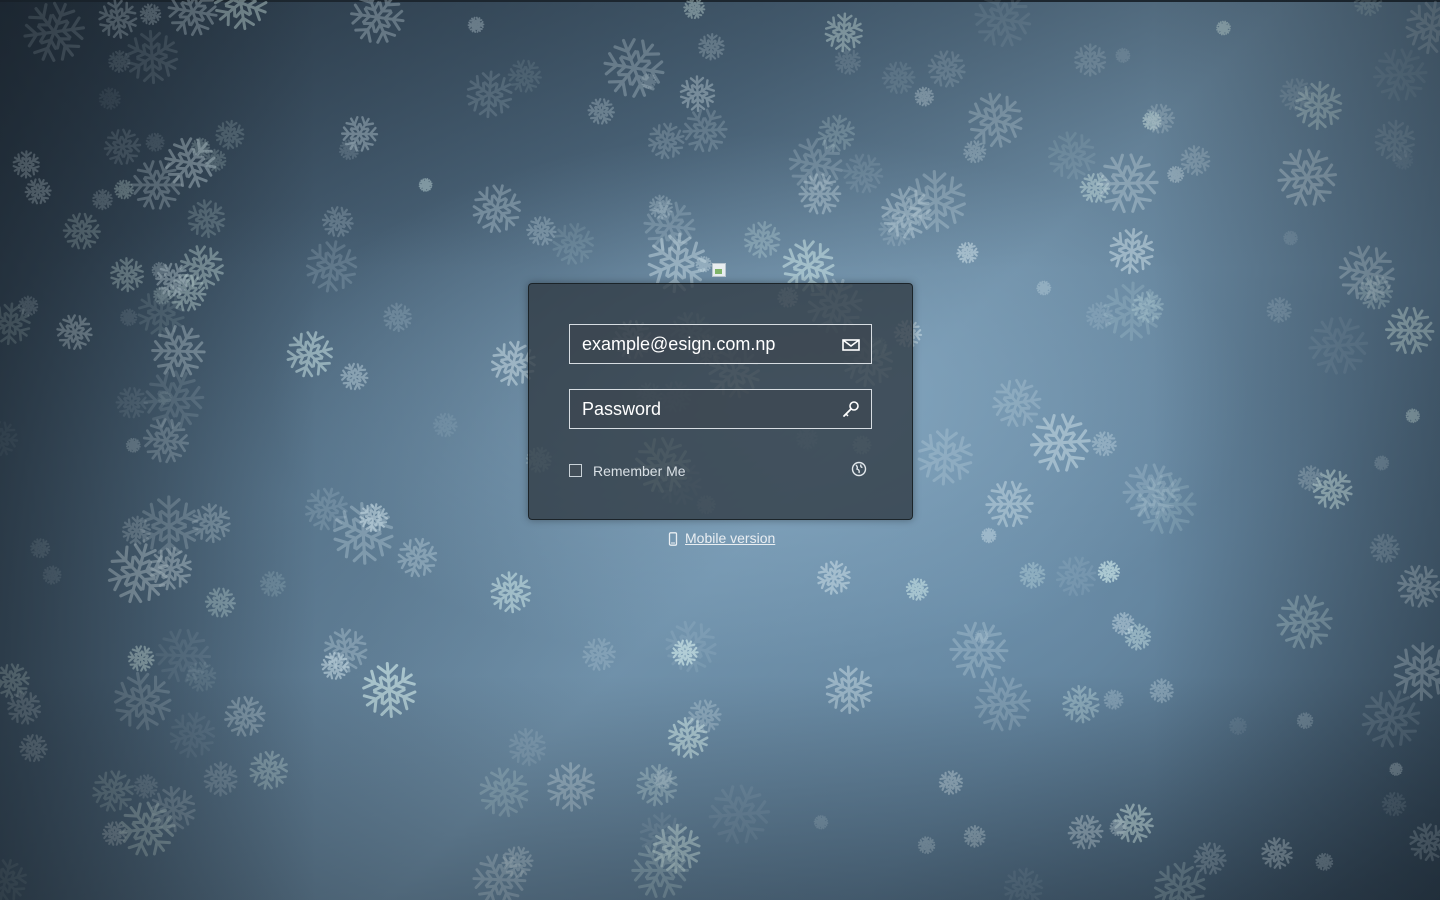 The height and width of the screenshot is (900, 1440). What do you see at coordinates (719, 270) in the screenshot?
I see `logo-broken-image-icon` at bounding box center [719, 270].